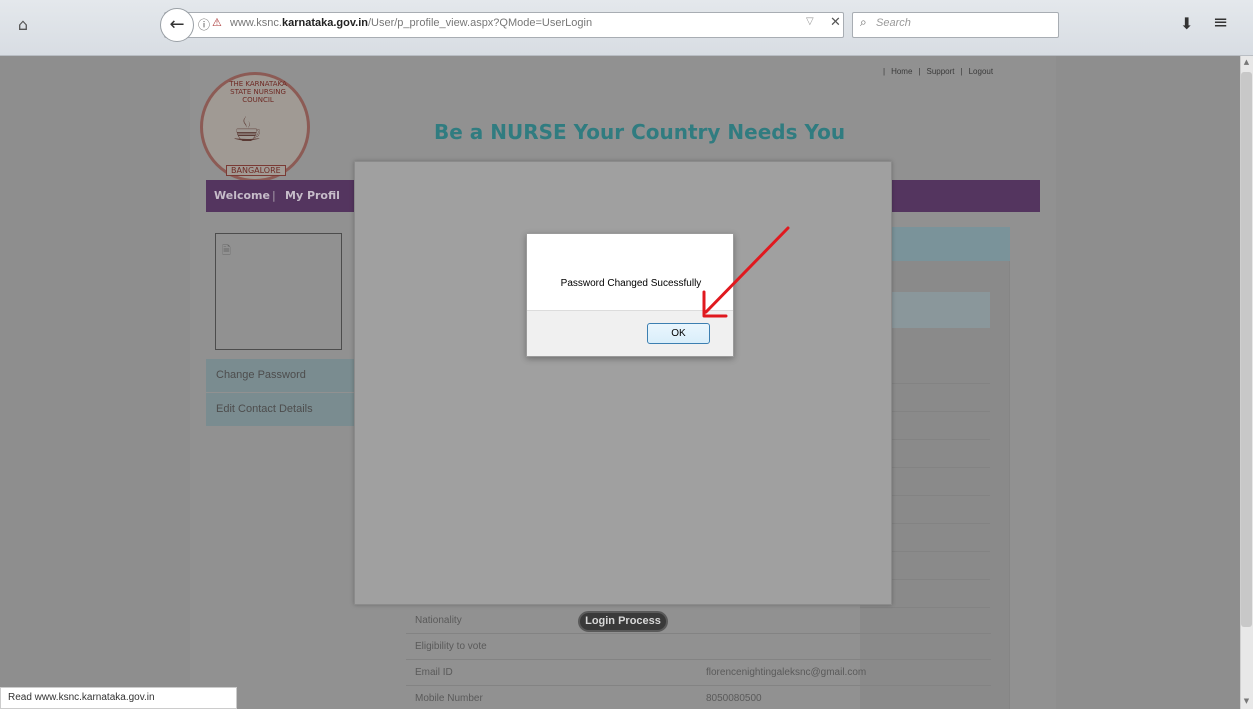  What do you see at coordinates (288, 409) in the screenshot?
I see `sidebar-item-edit-contact: Edit Contact Details` at bounding box center [288, 409].